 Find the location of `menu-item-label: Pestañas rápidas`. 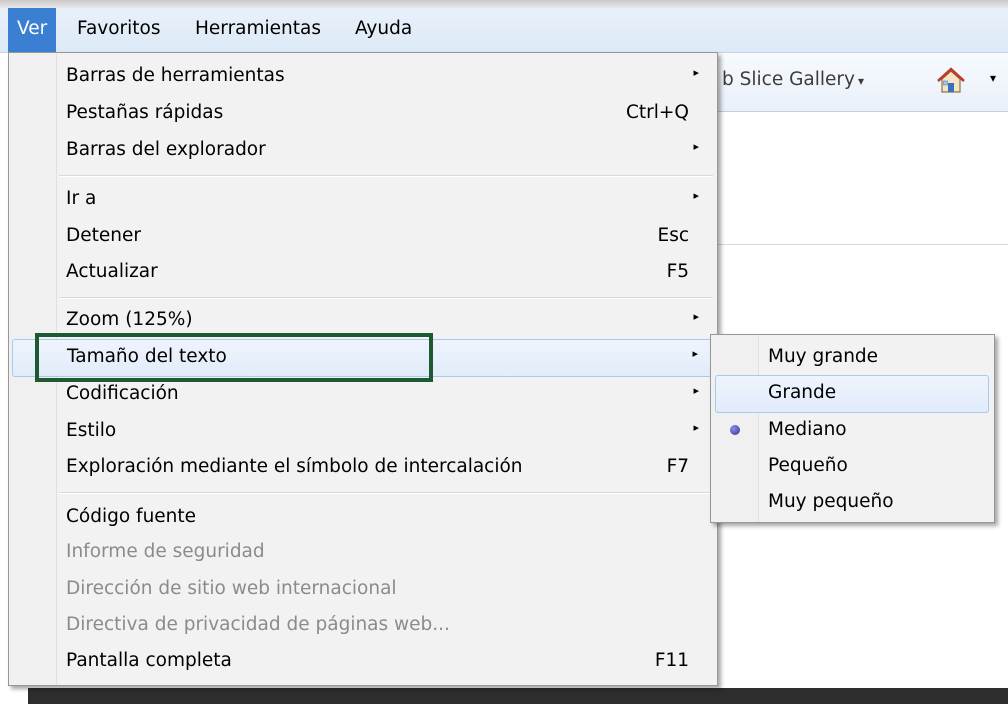

menu-item-label: Pestañas rápidas is located at coordinates (145, 112).